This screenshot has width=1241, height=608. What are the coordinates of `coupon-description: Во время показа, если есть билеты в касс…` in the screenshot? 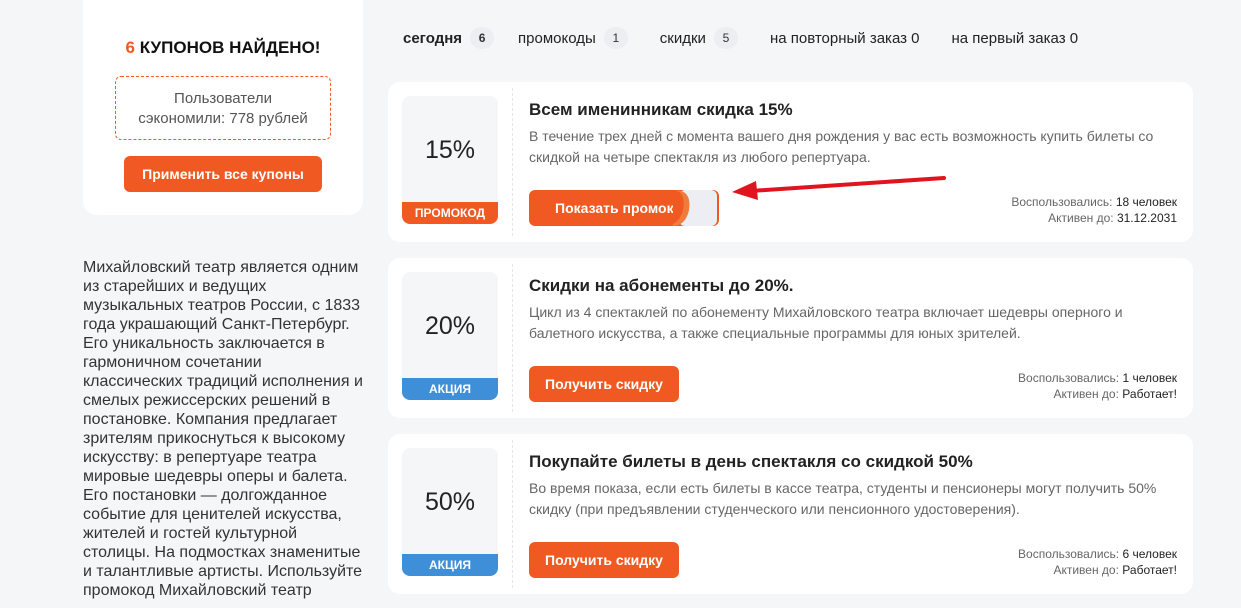 It's located at (843, 498).